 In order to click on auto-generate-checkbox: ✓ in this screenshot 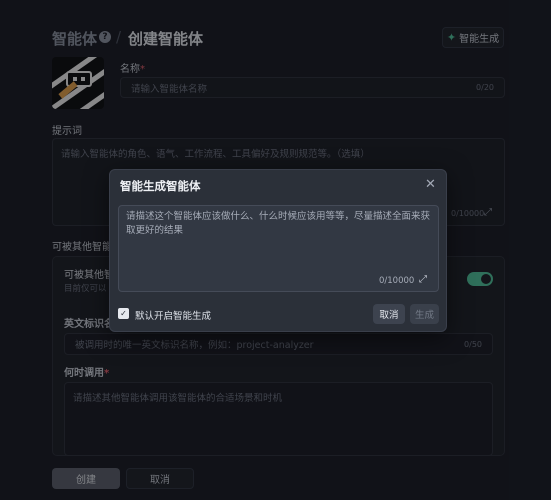, I will do `click(123, 313)`.